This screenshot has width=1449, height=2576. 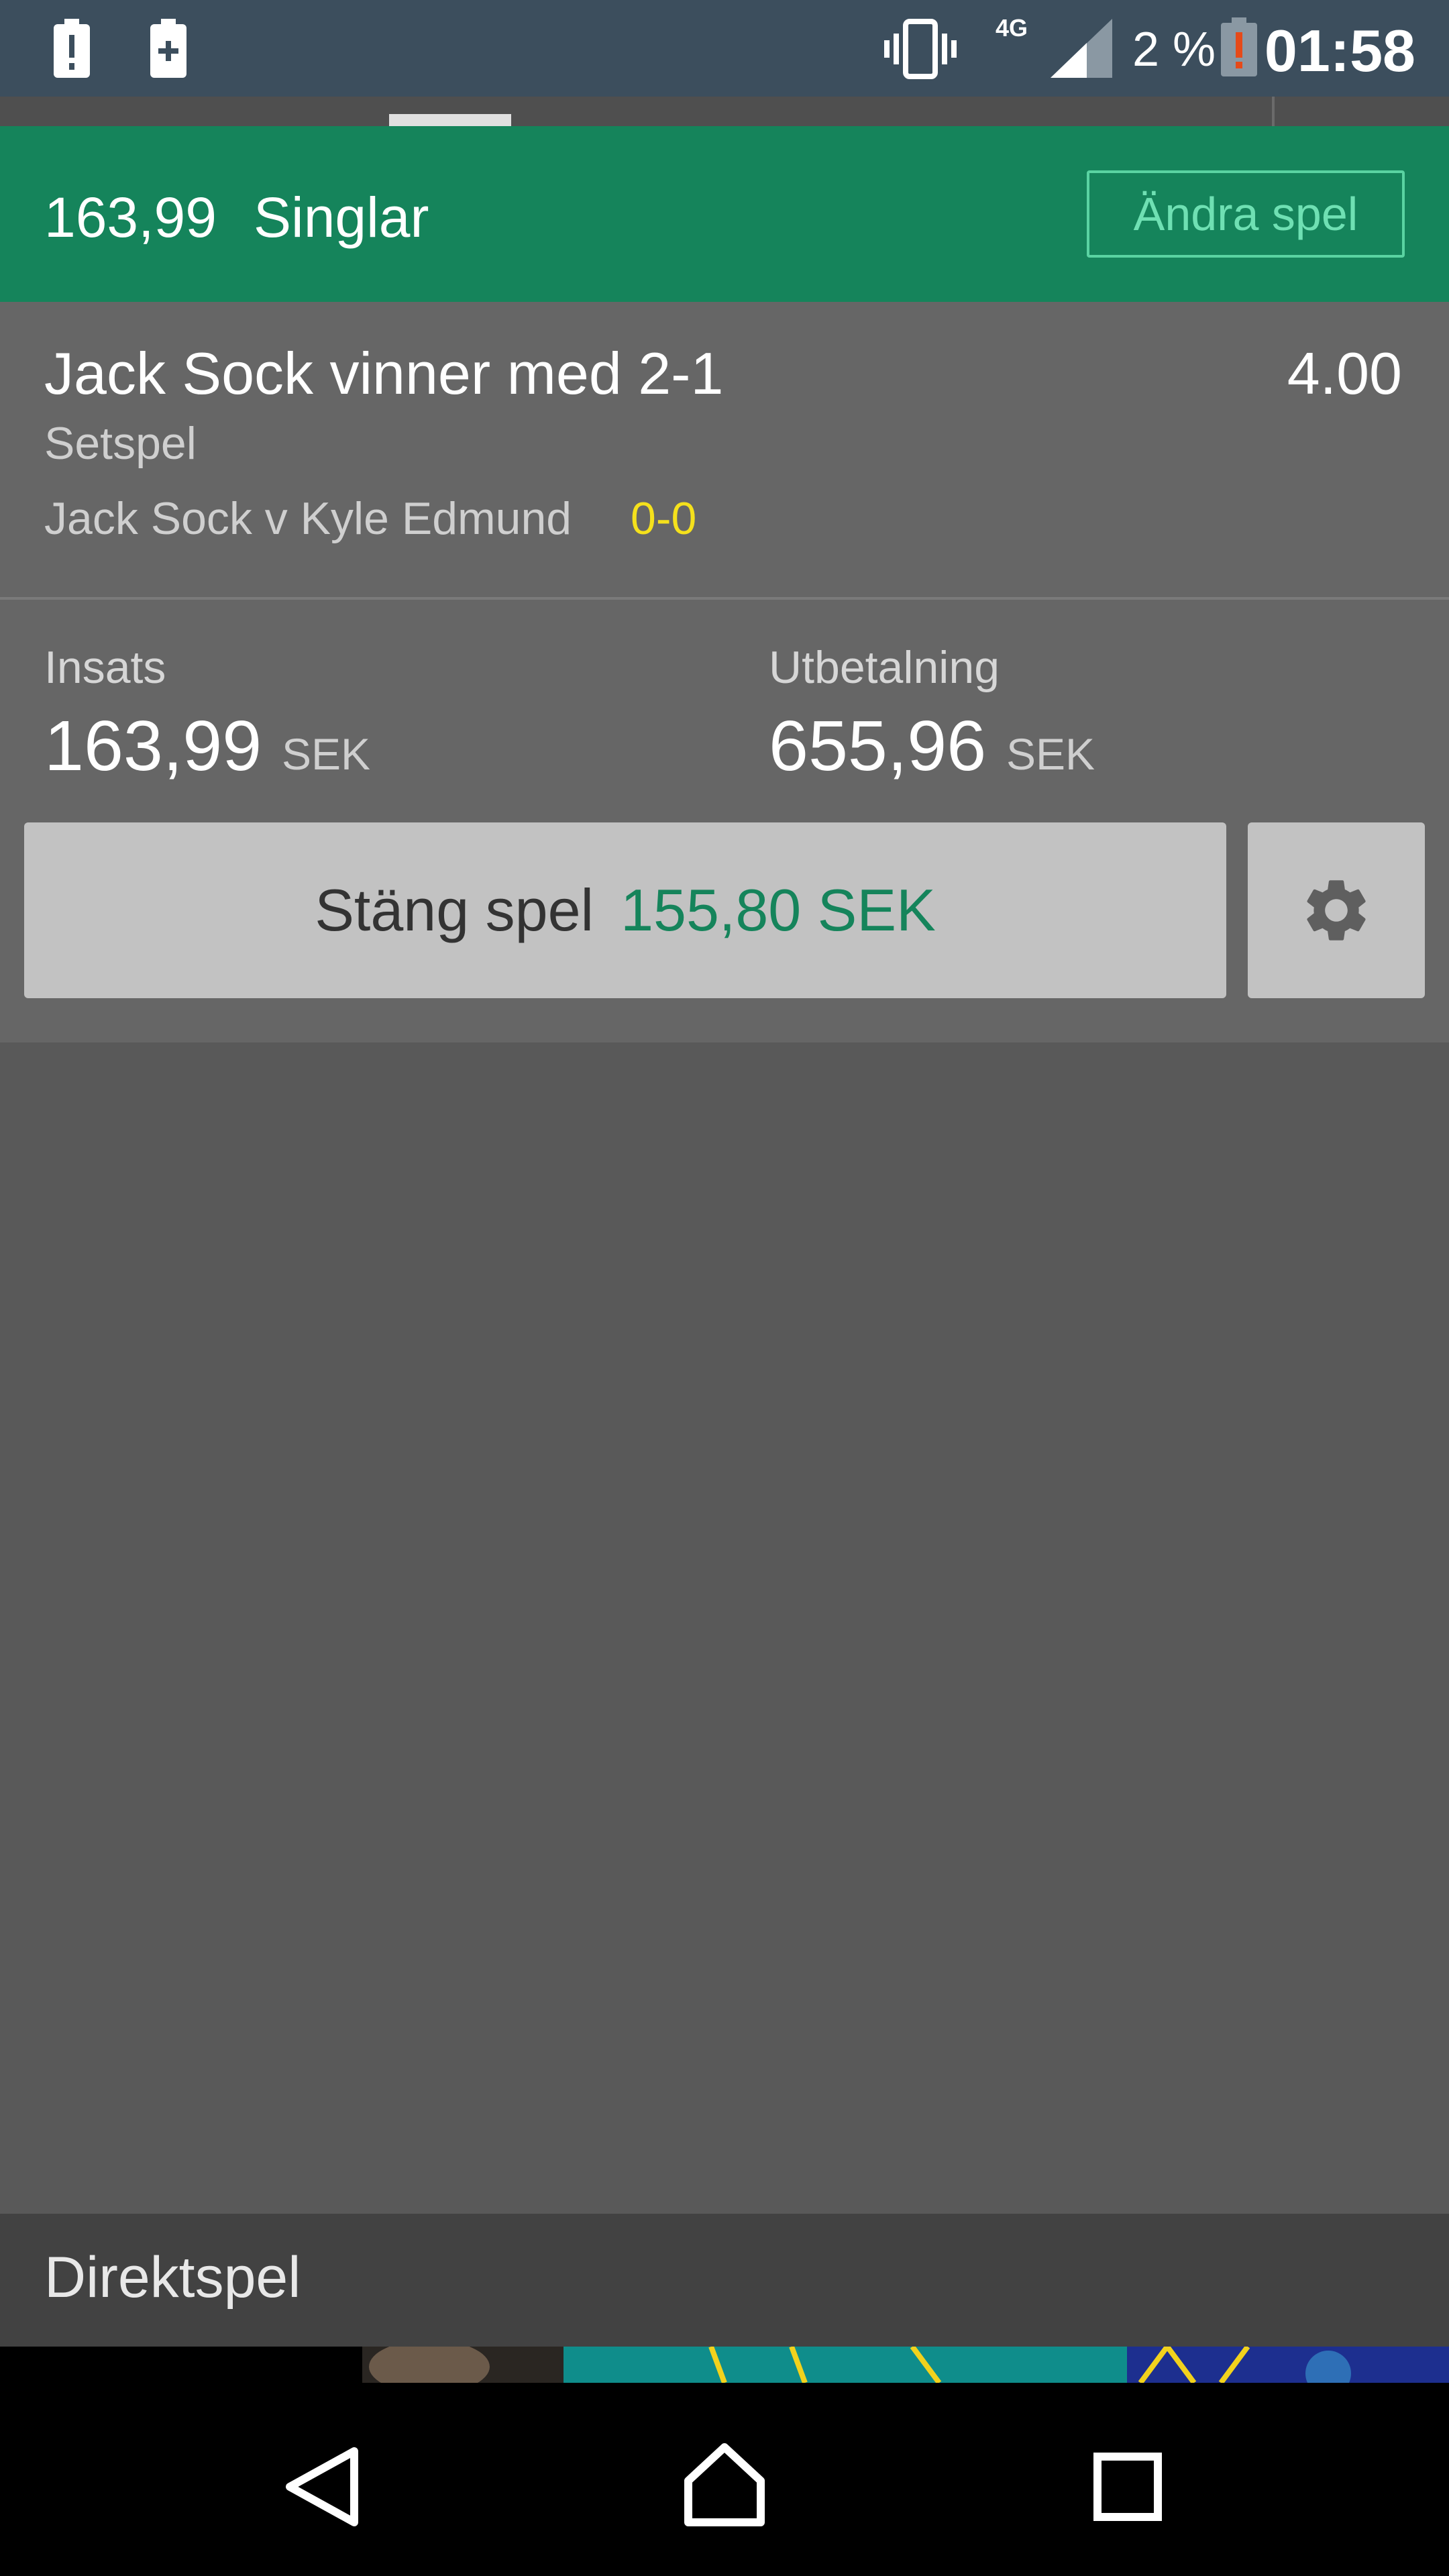 I want to click on cashout-label: Stäng spel, so click(x=454, y=910).